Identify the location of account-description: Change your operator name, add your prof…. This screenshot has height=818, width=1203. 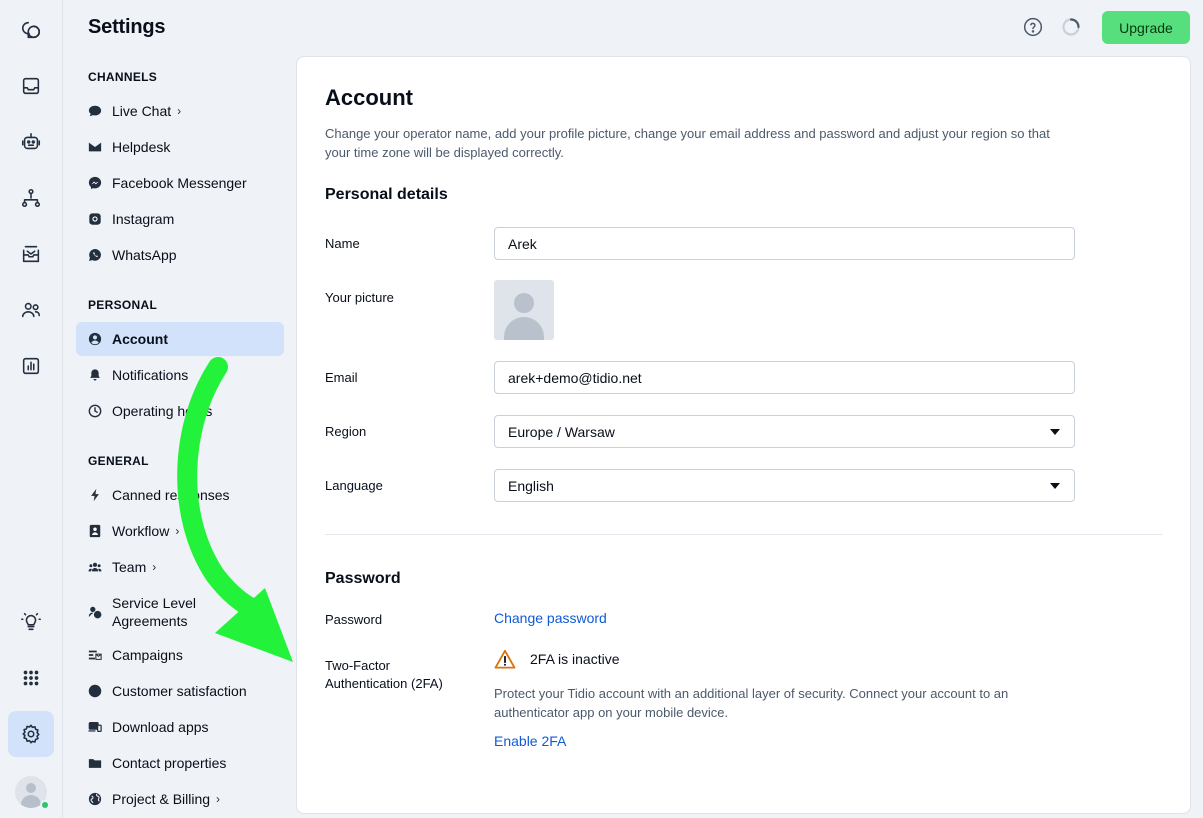
(687, 143).